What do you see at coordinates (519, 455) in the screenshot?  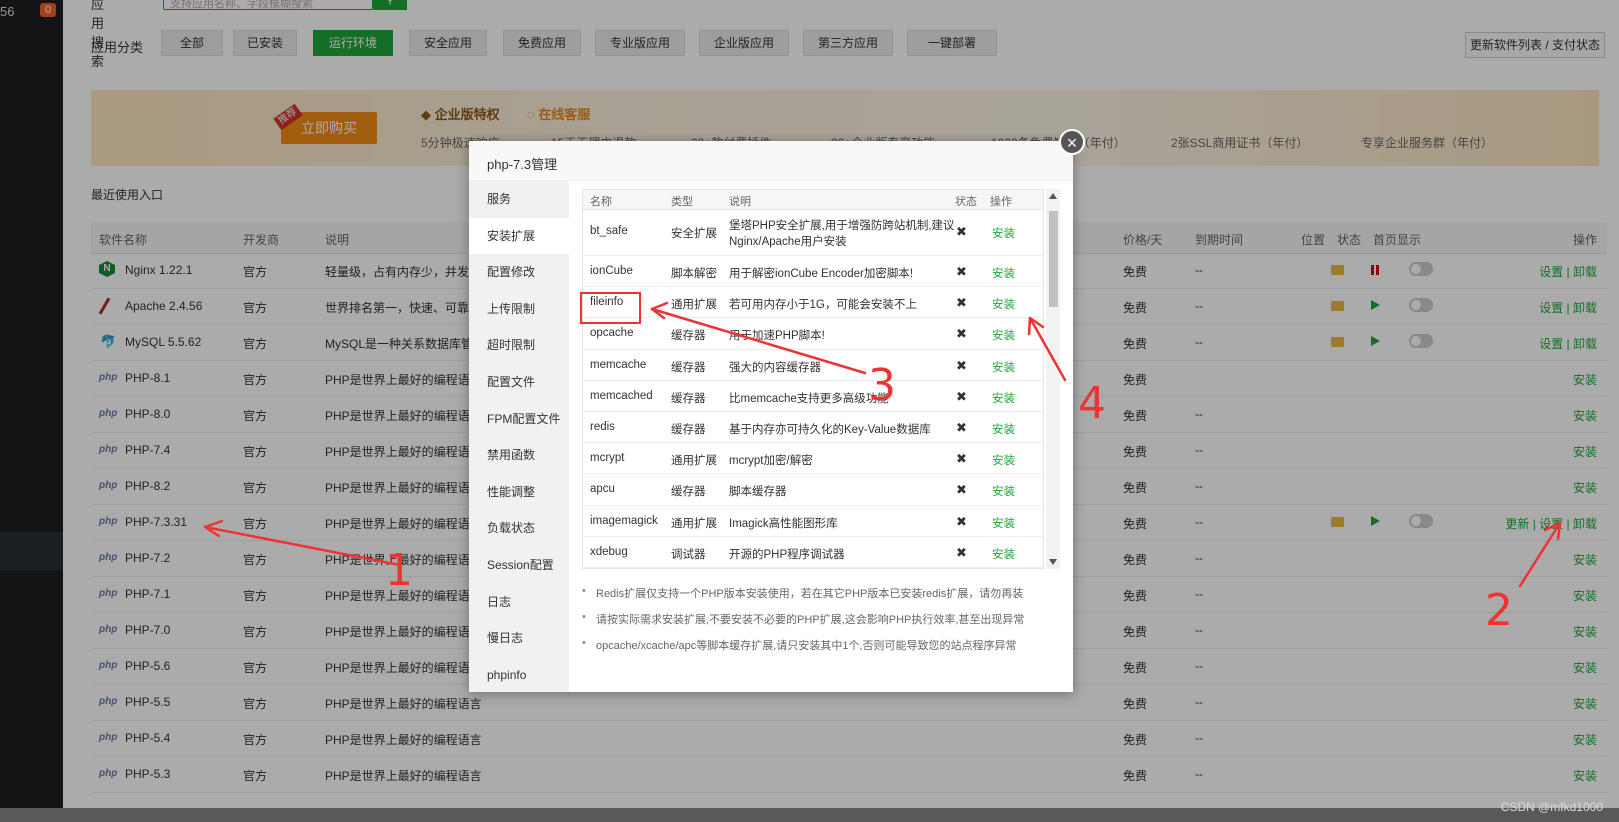 I see `dialog-nav-item: 禁用函数` at bounding box center [519, 455].